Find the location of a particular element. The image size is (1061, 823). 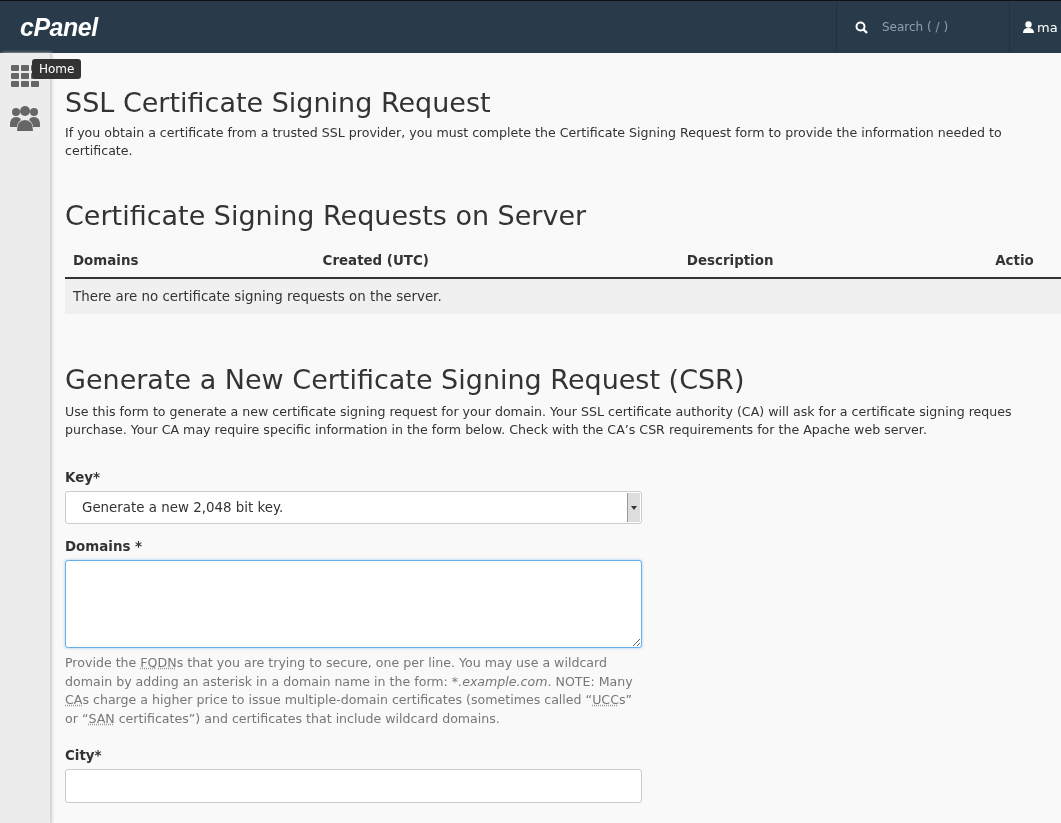

field-label: City* is located at coordinates (84, 755).